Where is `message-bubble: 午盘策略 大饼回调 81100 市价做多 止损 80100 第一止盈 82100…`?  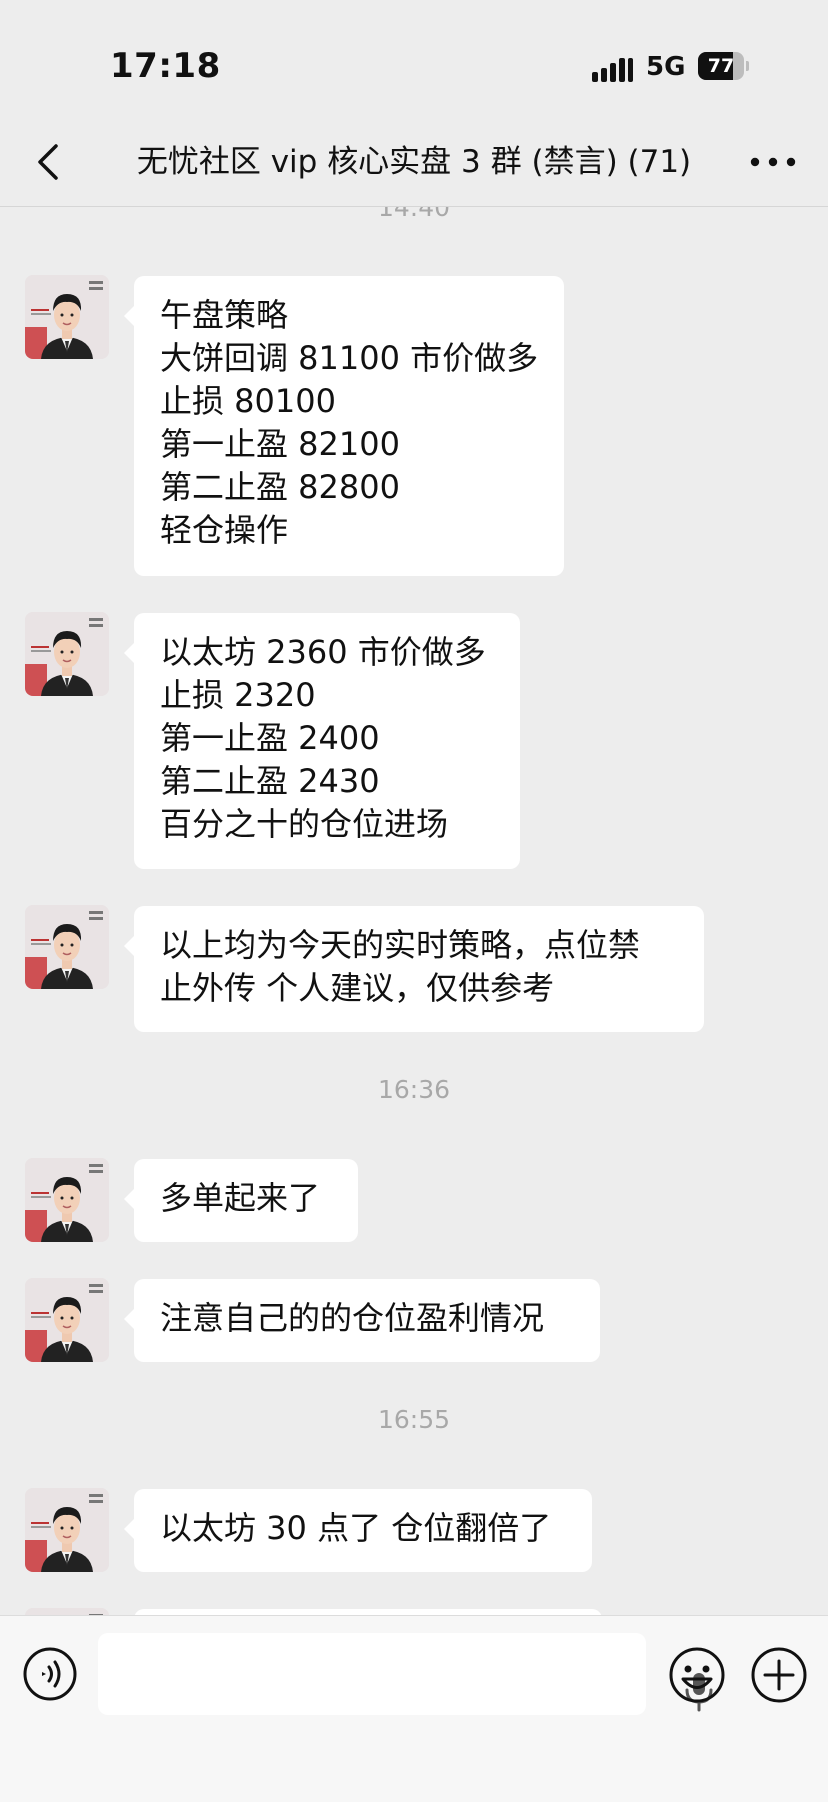 message-bubble: 午盘策略 大饼回调 81100 市价做多 止损 80100 第一止盈 82100… is located at coordinates (344, 426).